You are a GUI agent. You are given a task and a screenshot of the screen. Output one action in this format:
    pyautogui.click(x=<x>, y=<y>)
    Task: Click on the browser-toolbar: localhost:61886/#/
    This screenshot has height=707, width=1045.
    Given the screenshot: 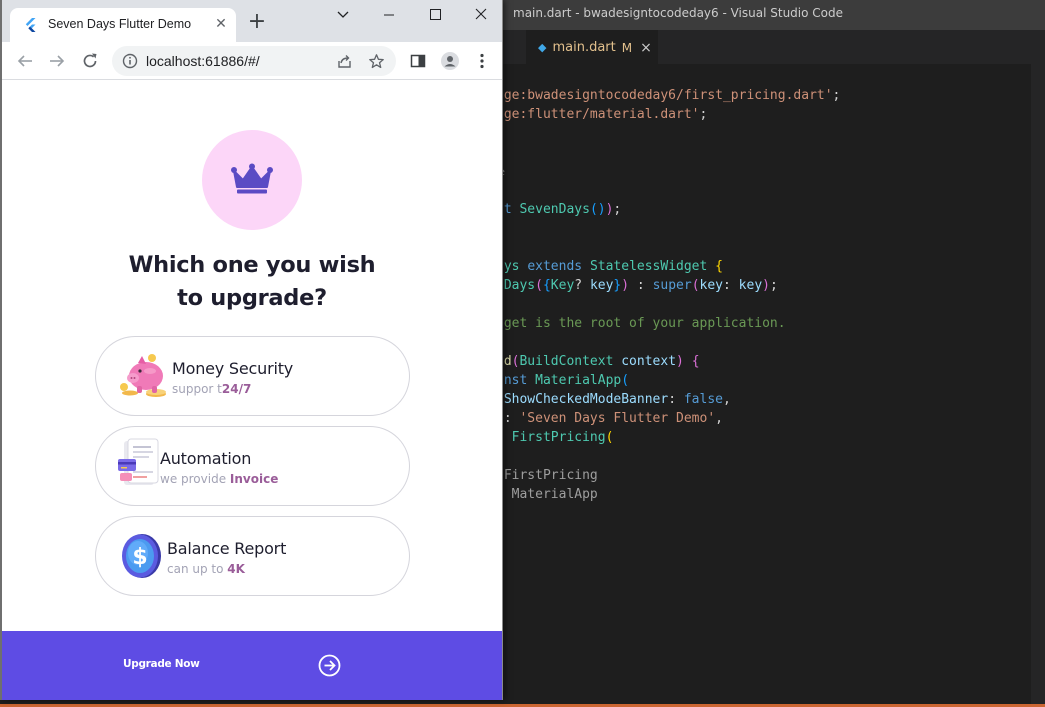 What is the action you would take?
    pyautogui.click(x=252, y=61)
    